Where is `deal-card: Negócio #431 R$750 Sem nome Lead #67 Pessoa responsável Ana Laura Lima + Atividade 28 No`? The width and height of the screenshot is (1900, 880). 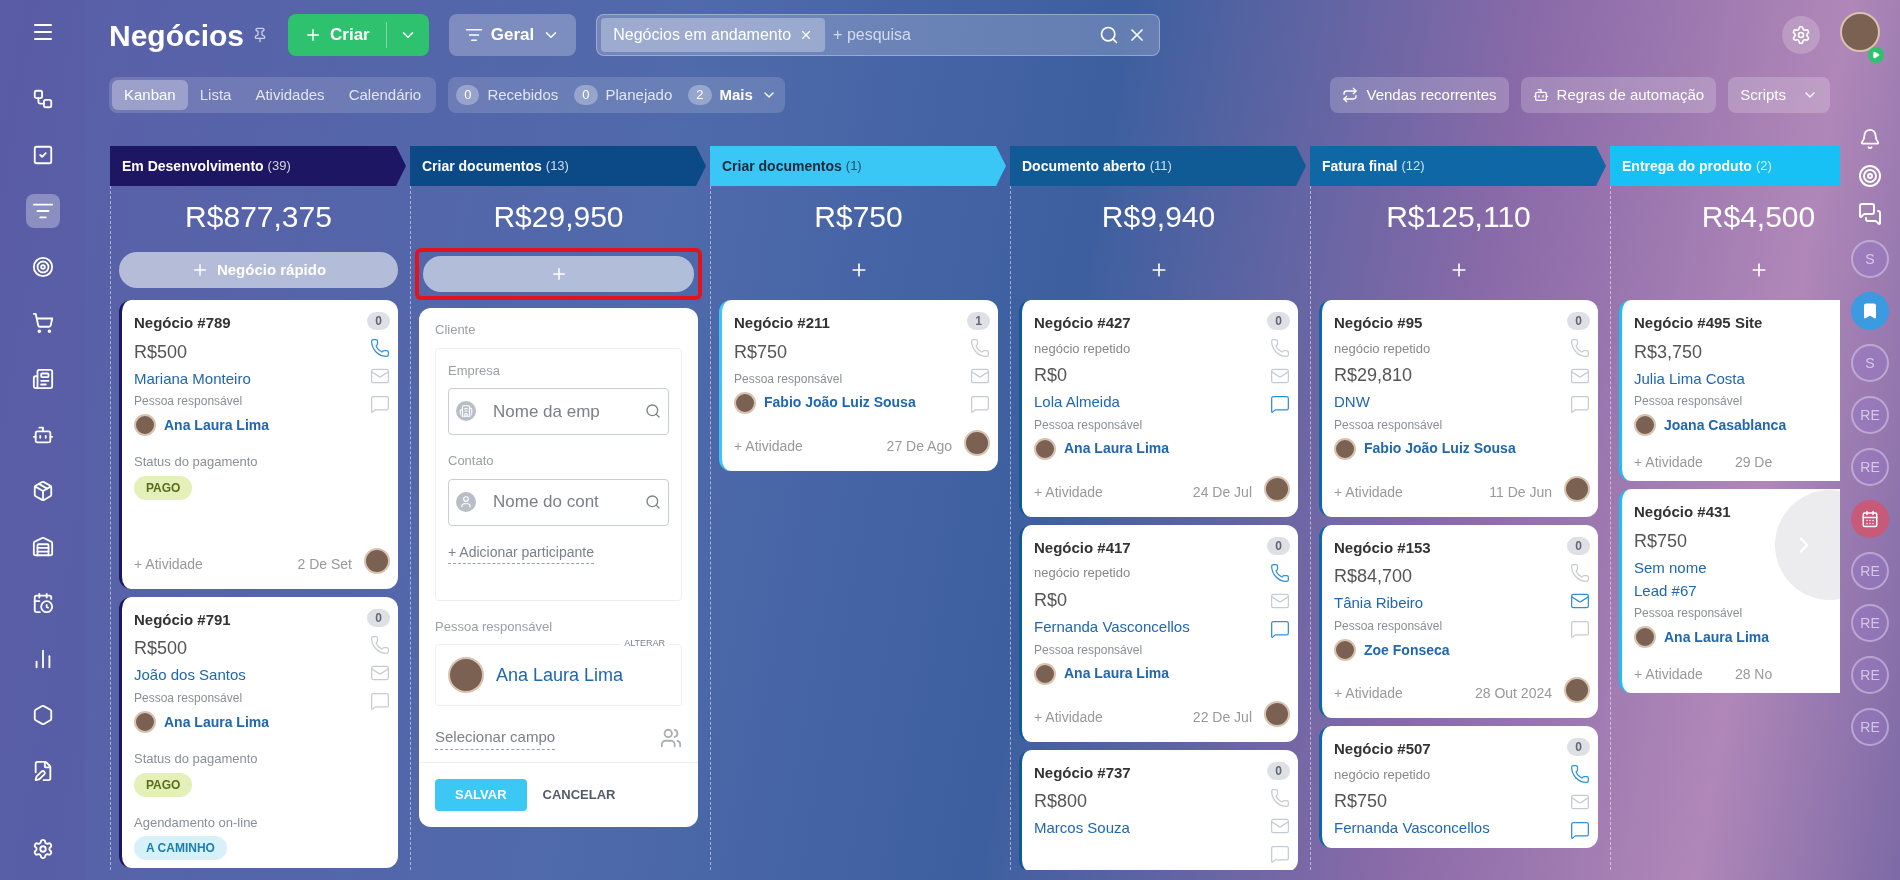 deal-card: Negócio #431 R$750 Sem nome Lead #67 Pessoa responsável Ana Laura Lima + Atividade 28 No is located at coordinates (1729, 591).